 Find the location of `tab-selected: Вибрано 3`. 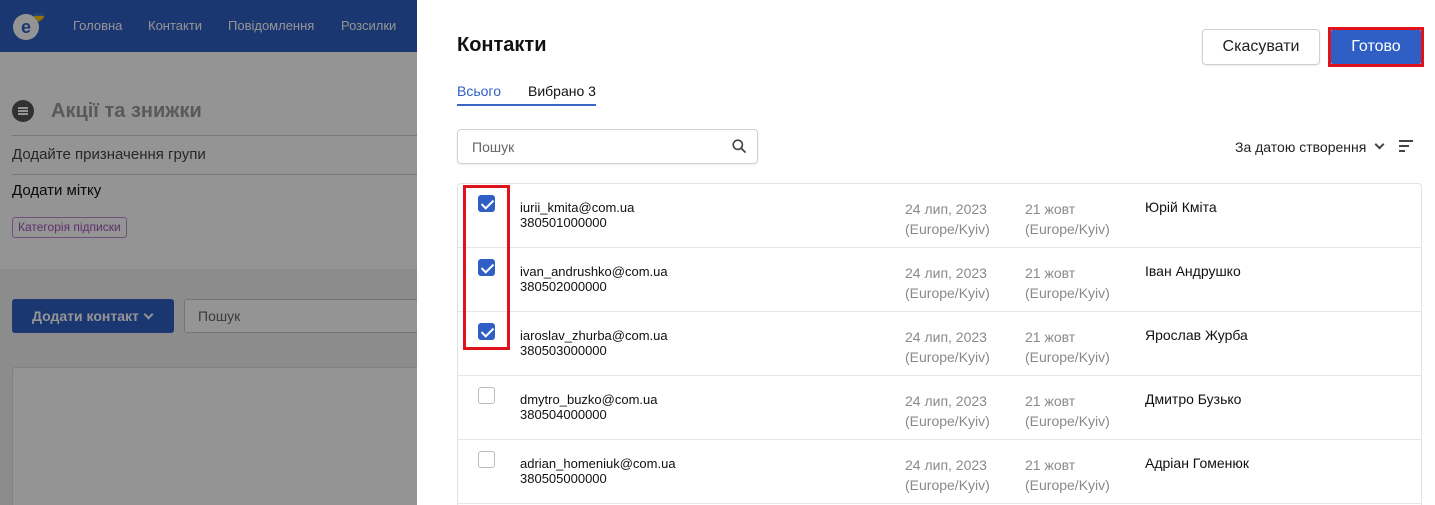

tab-selected: Вибрано 3 is located at coordinates (562, 91).